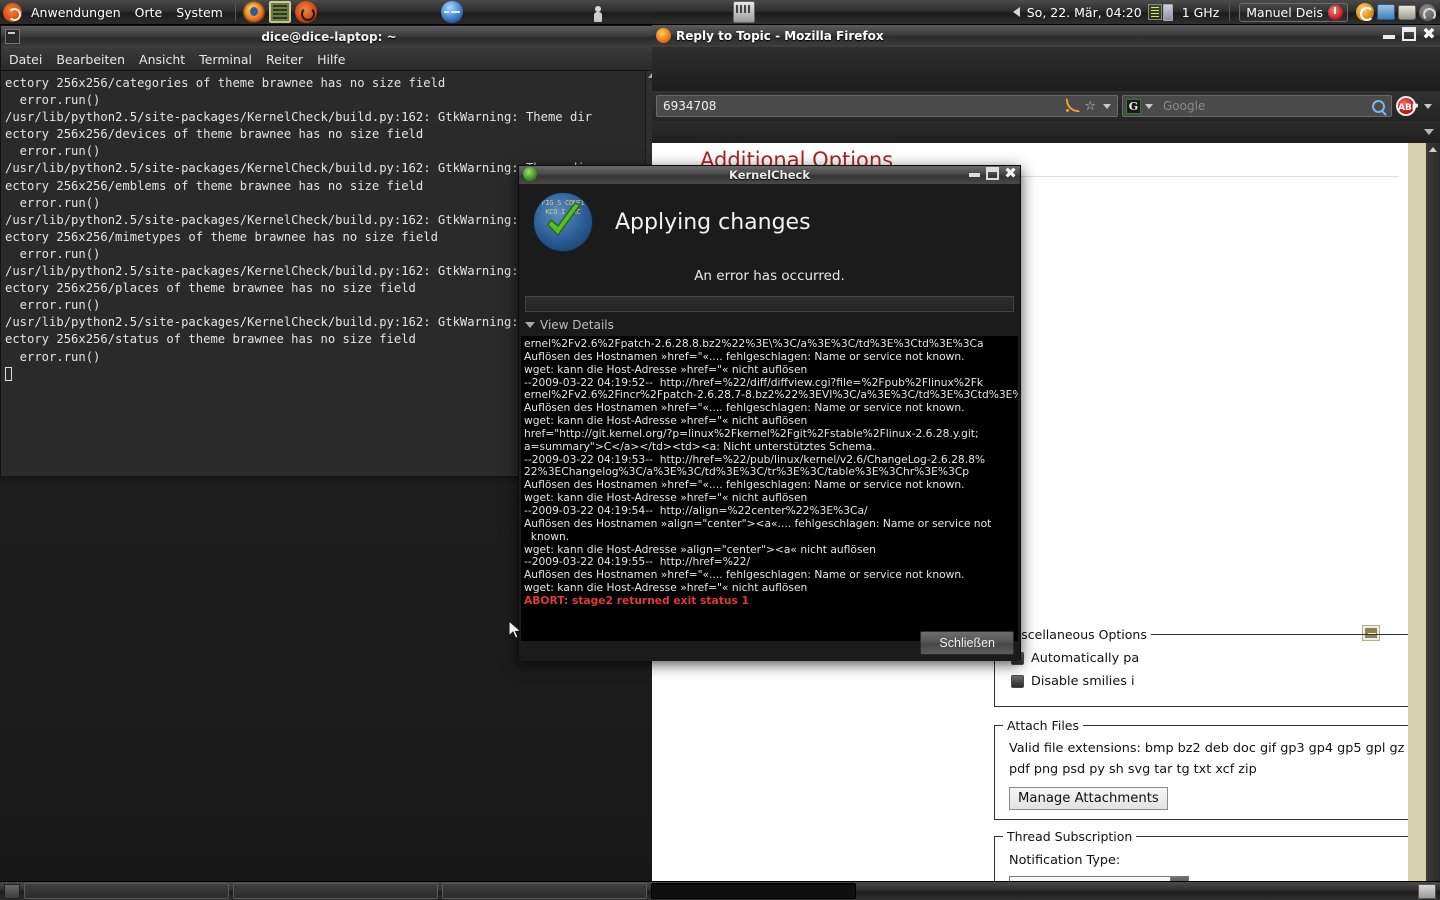 The image size is (1440, 900). Describe the element at coordinates (12, 12) in the screenshot. I see `ubuntu-logo-icon` at that location.